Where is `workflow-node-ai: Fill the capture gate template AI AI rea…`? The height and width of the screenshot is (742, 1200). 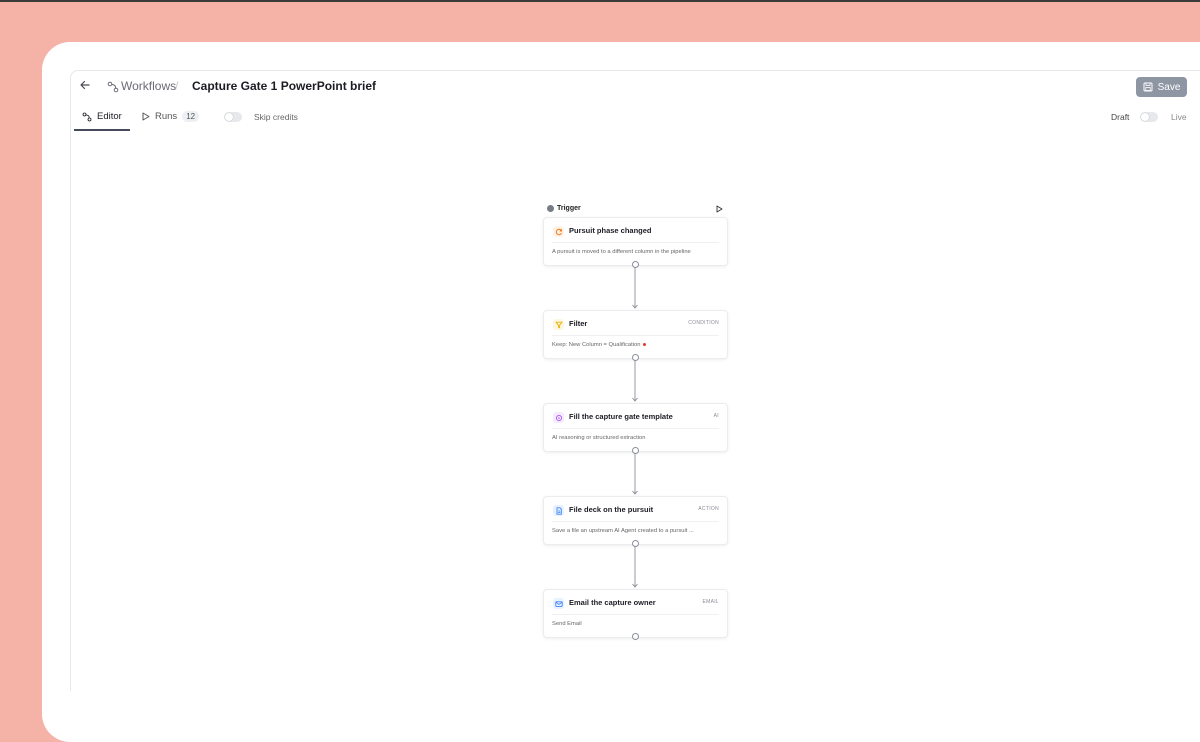 workflow-node-ai: Fill the capture gate template AI AI rea… is located at coordinates (635, 427).